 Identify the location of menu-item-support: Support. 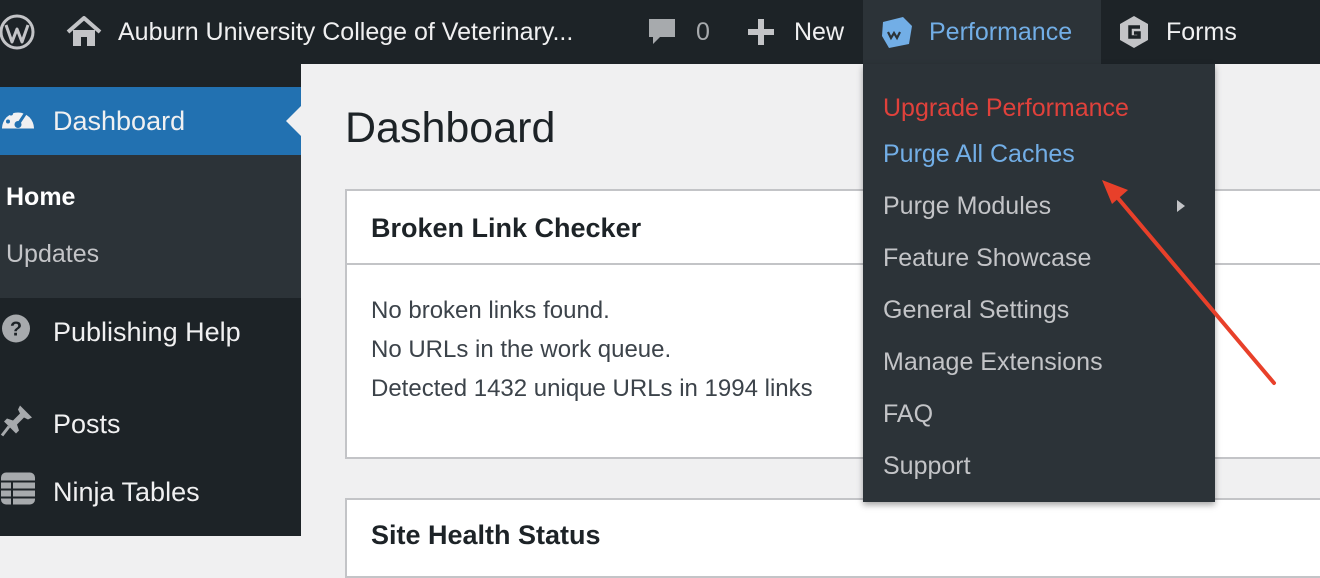
(927, 466).